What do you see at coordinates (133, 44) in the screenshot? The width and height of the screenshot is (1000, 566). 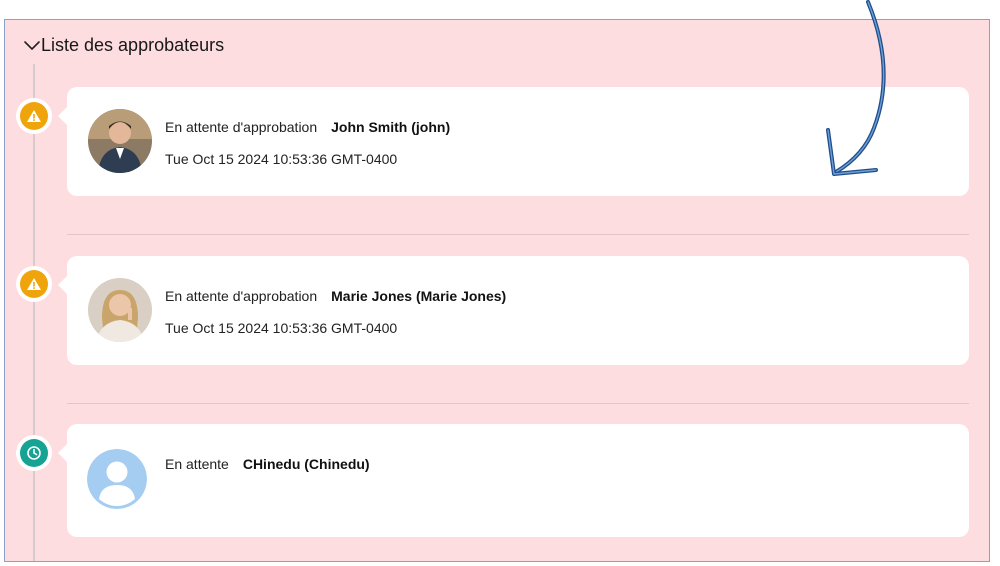 I see `section-title: Liste des approbateurs` at bounding box center [133, 44].